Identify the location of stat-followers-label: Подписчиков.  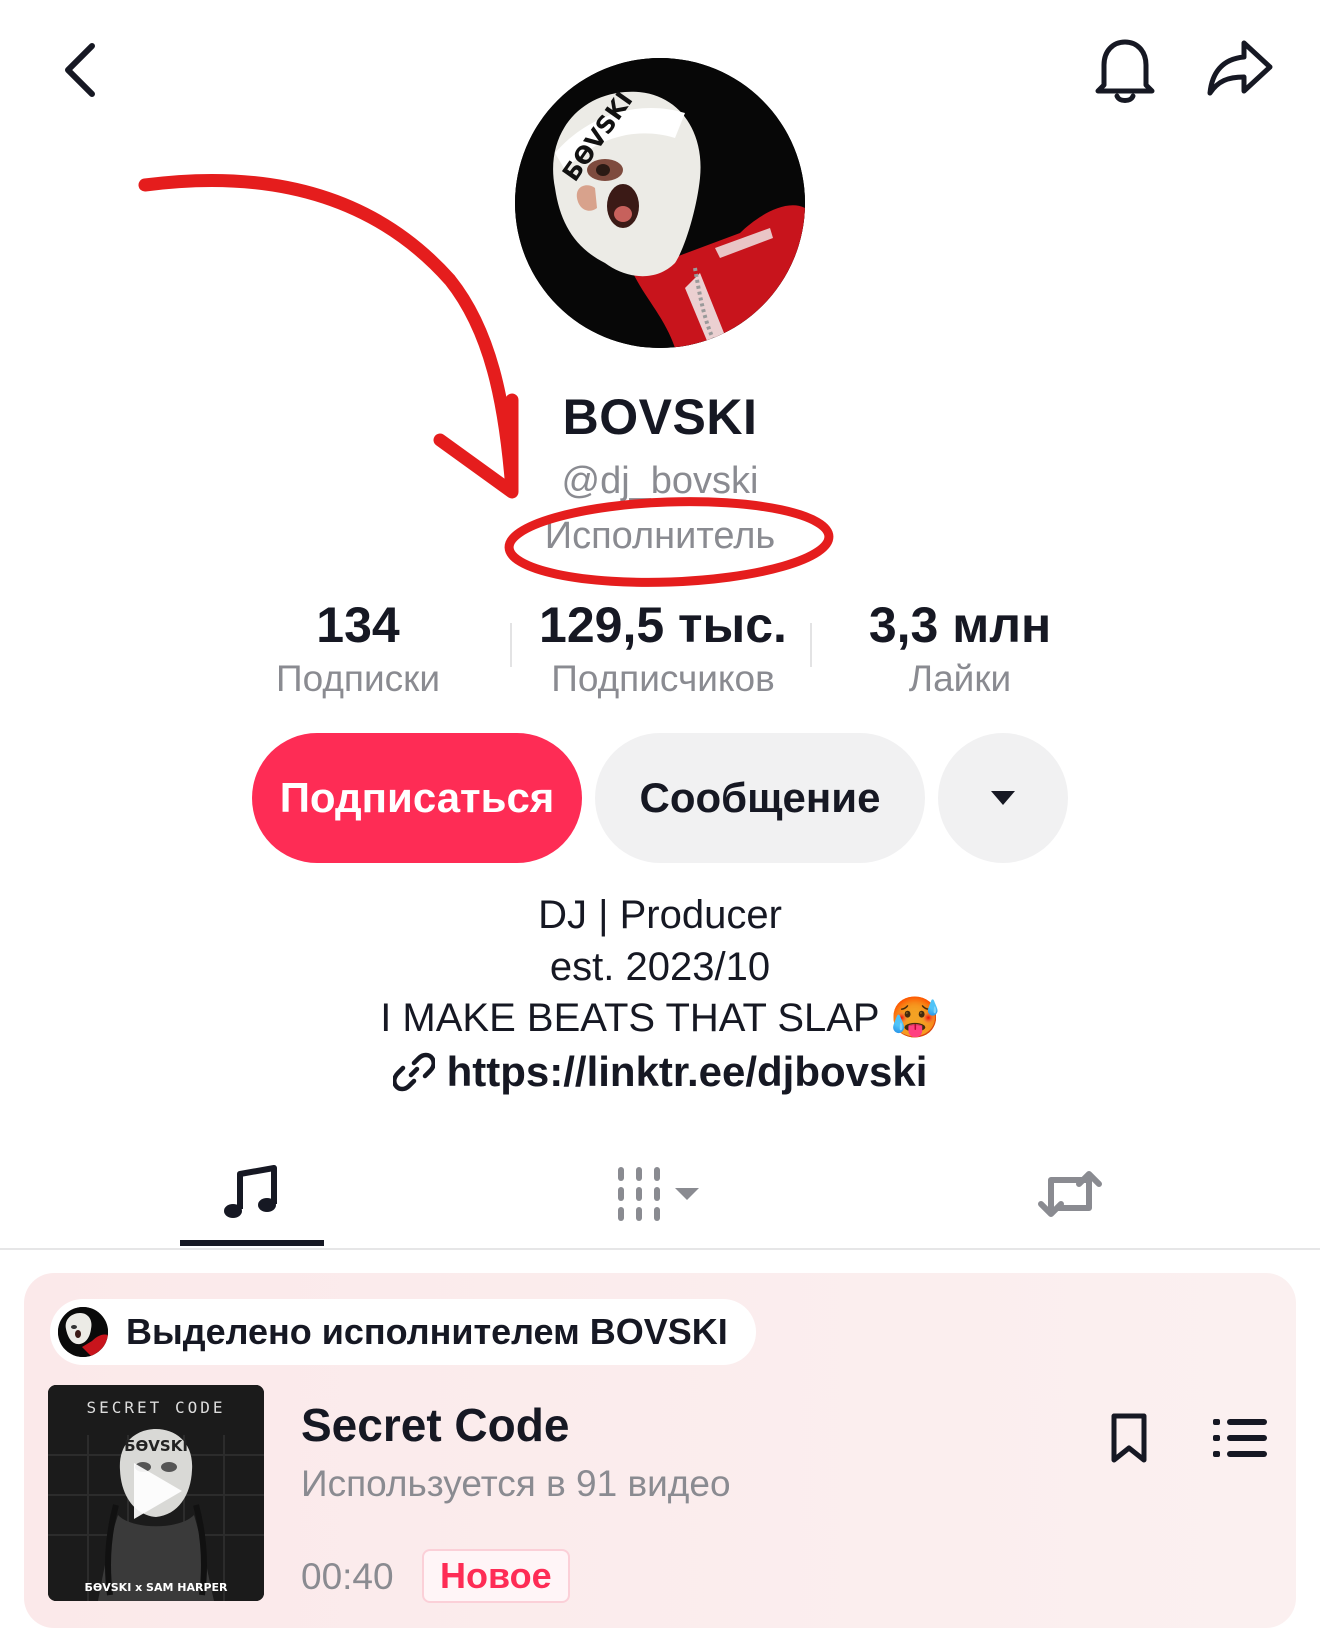
(663, 678).